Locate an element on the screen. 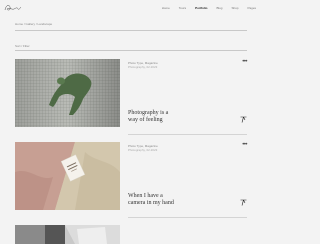  main-menu: Home Tours Portfolio Blog Shop Pages is located at coordinates (209, 8).